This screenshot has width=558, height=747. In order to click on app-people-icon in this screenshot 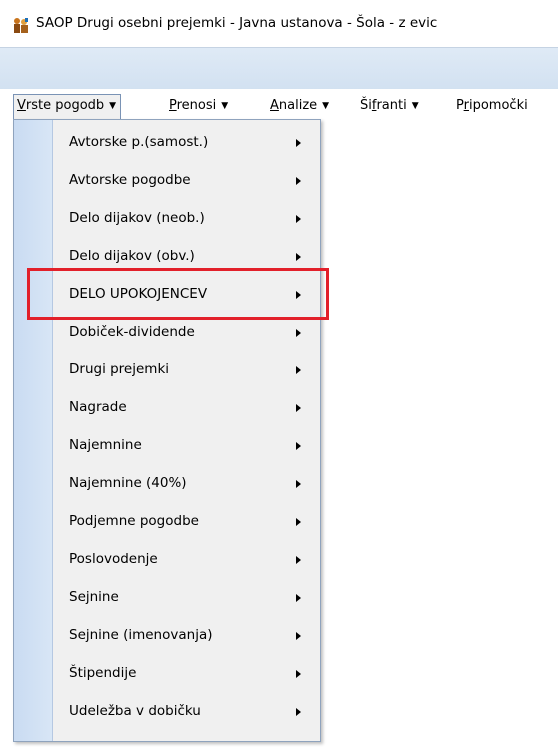, I will do `click(21, 25)`.